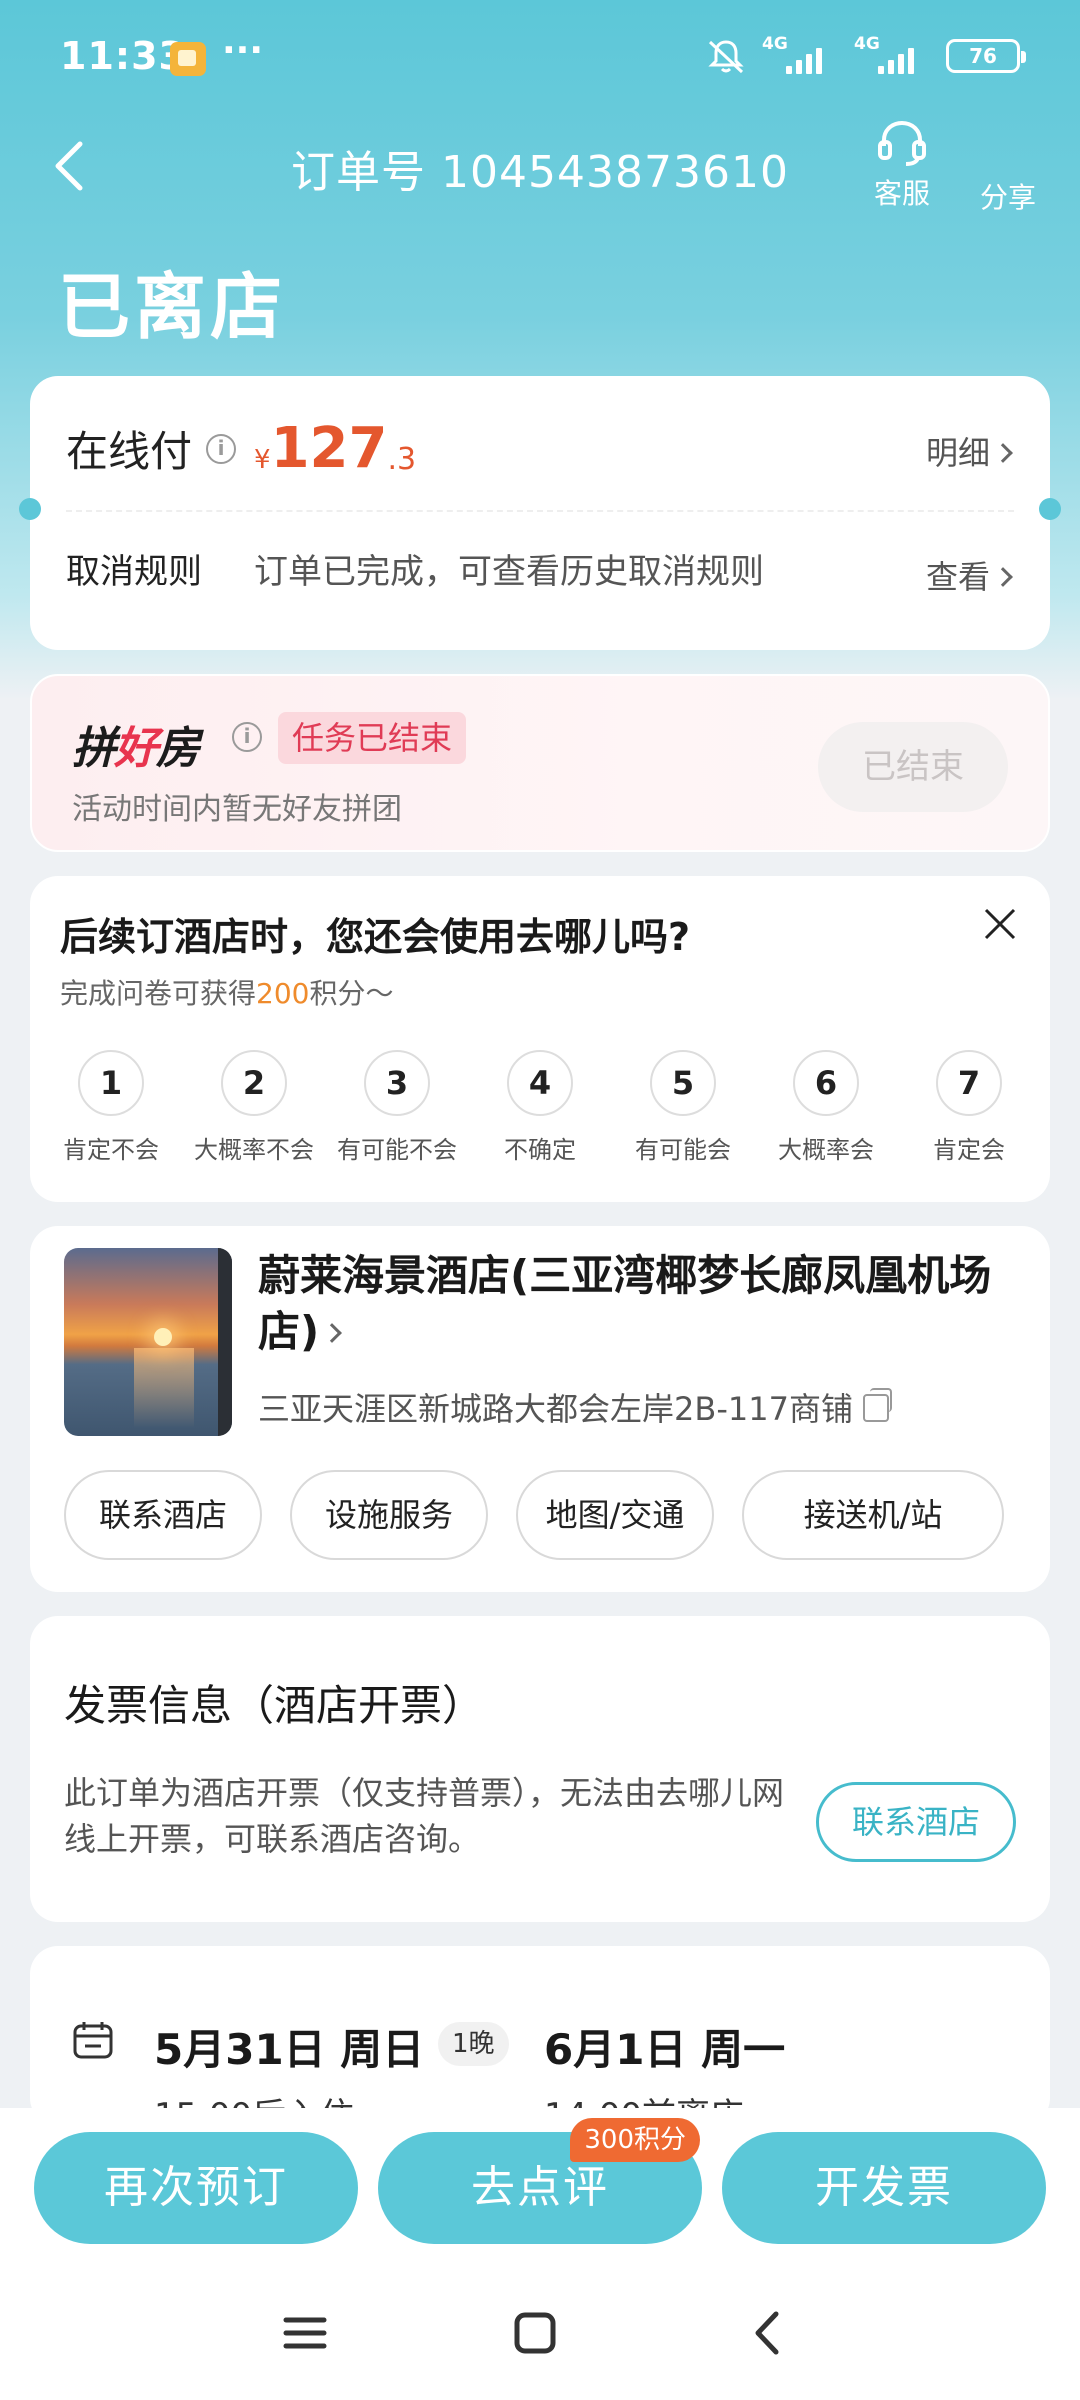  I want to click on rating-number: 5, so click(683, 1083).